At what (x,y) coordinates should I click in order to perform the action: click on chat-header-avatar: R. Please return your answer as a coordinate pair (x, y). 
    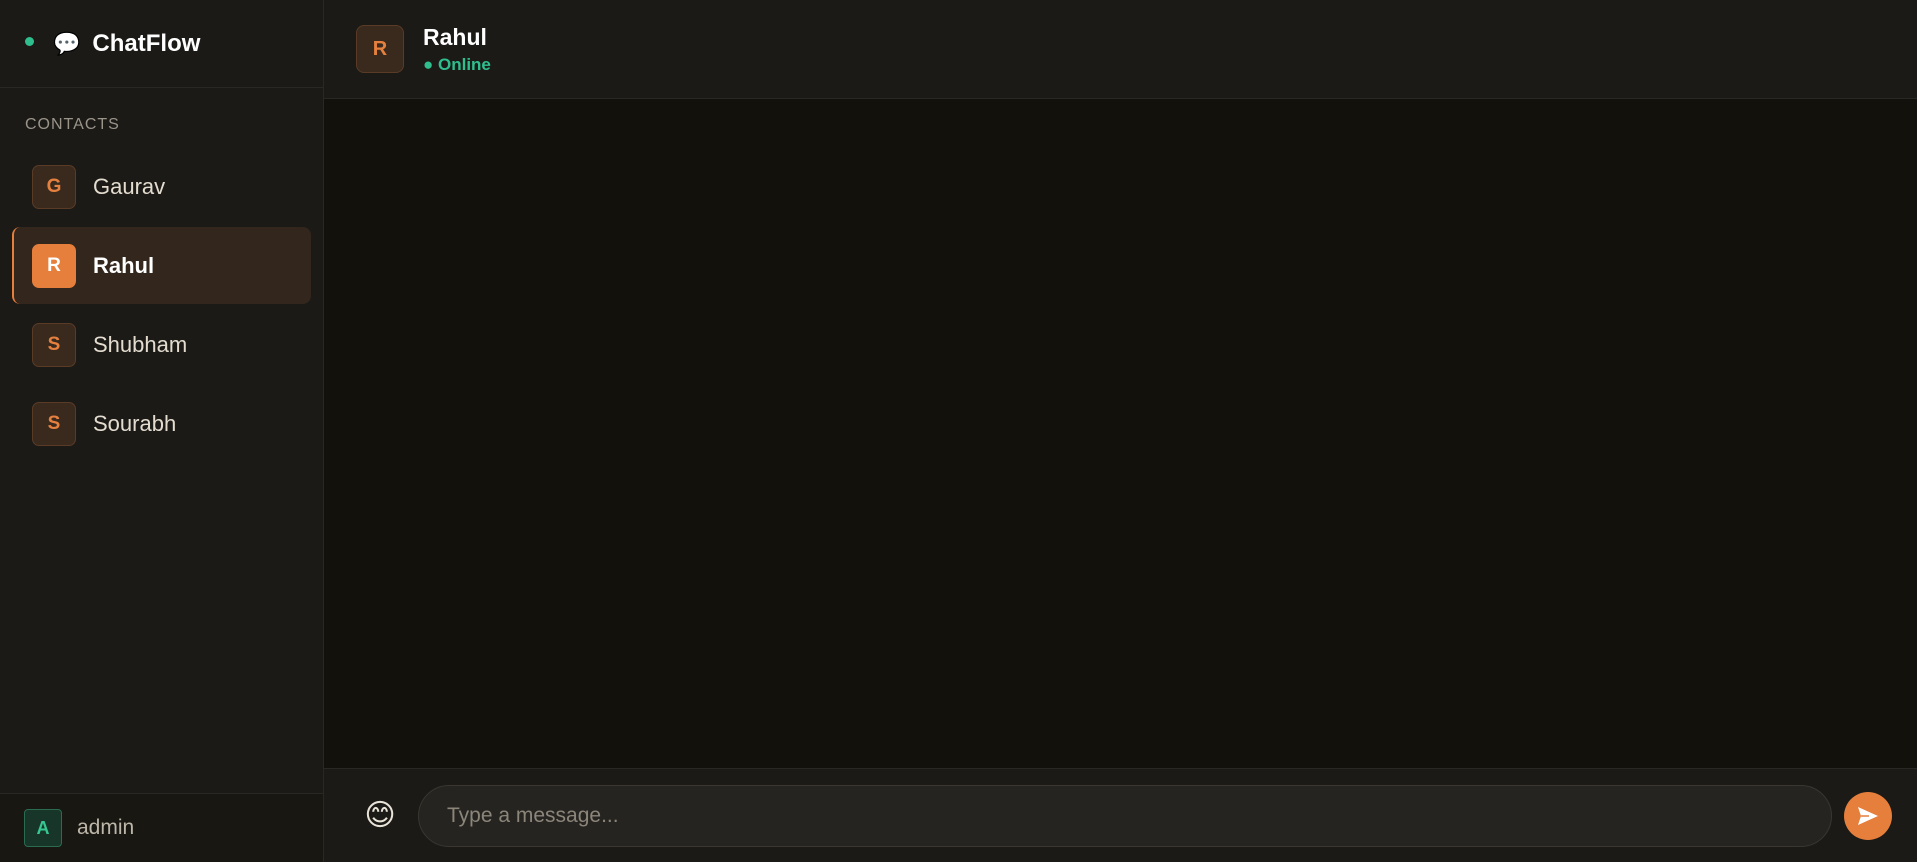
    Looking at the image, I should click on (380, 49).